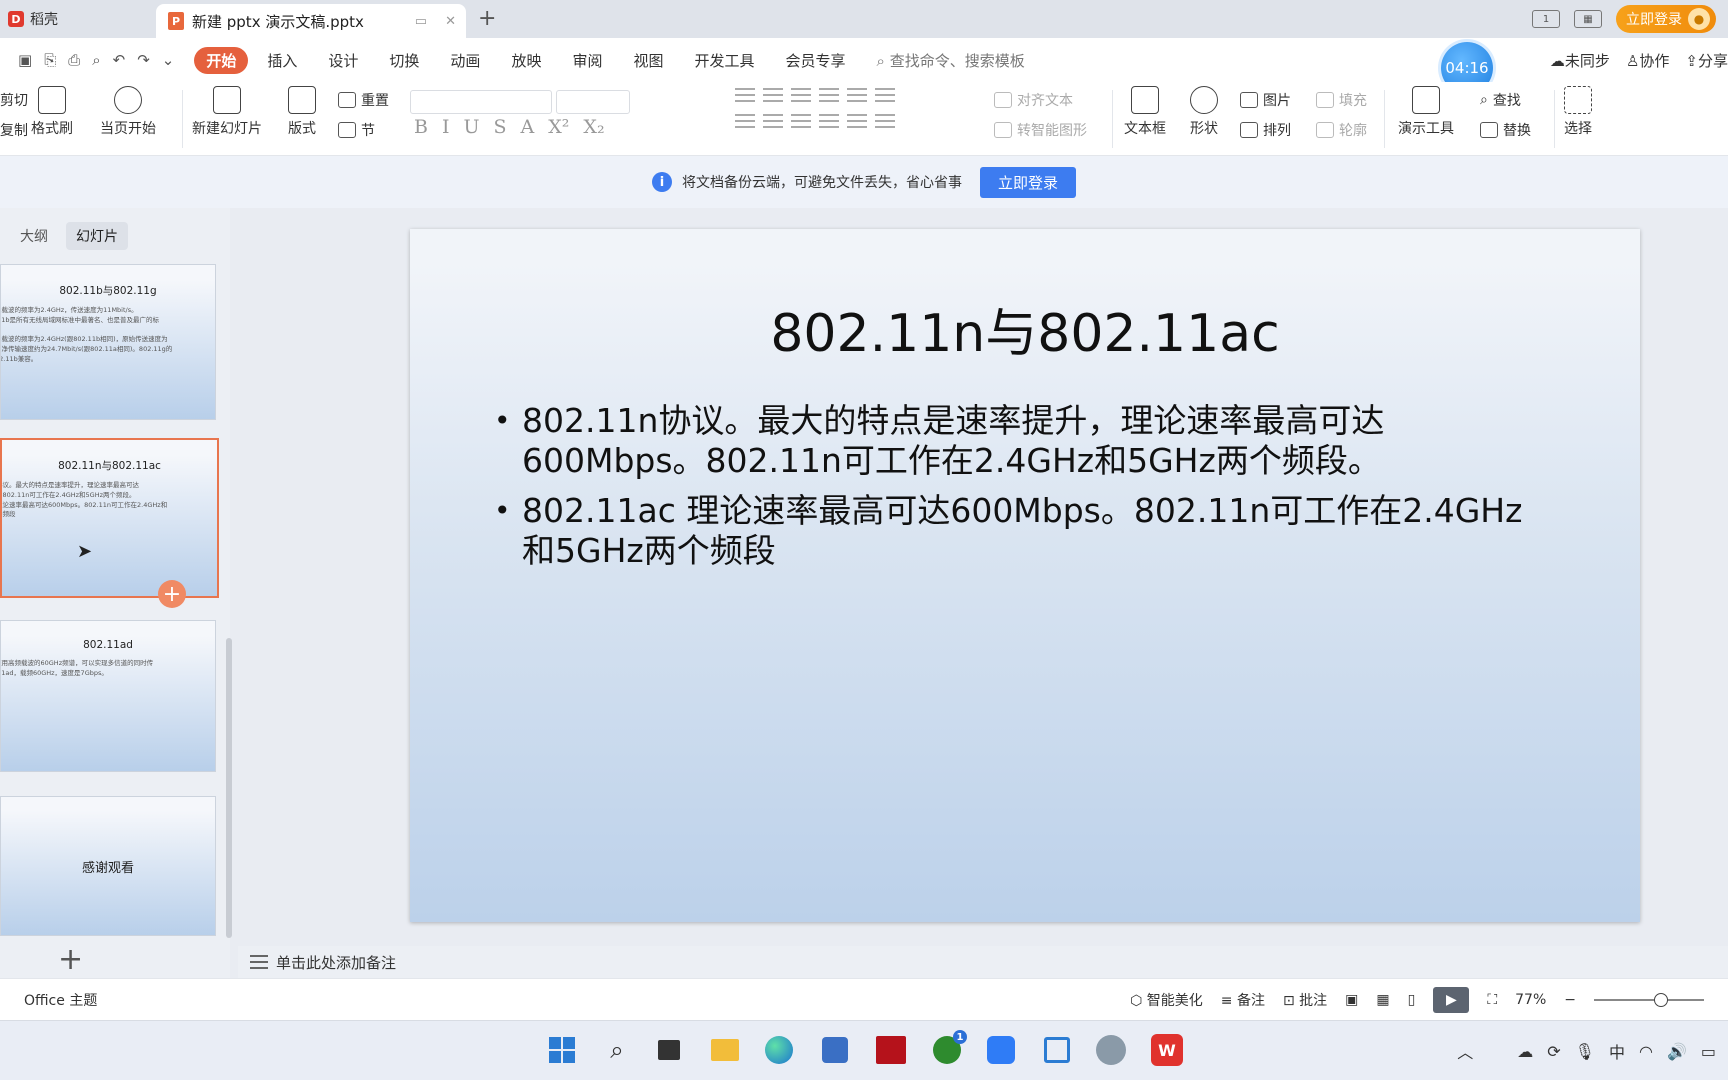 The height and width of the screenshot is (1080, 1728). I want to click on zoom-slider-handle, so click(1661, 1000).